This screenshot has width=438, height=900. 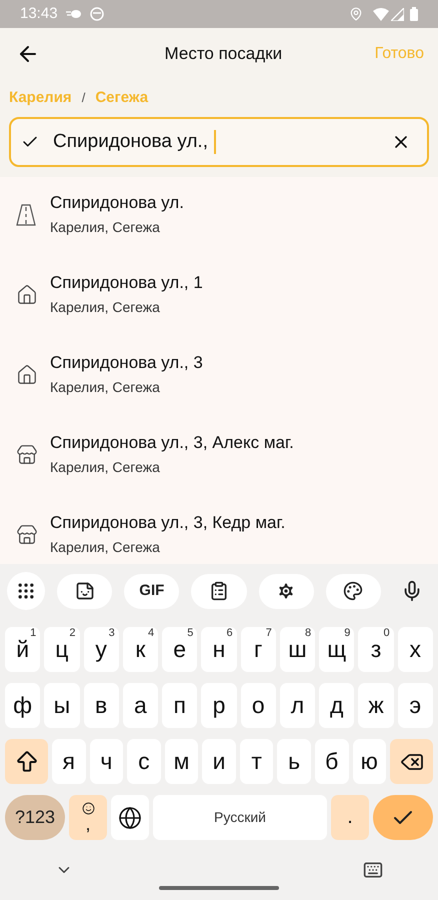 I want to click on result-title: Спиридонова ул., 3, Кедр маг., so click(x=168, y=523).